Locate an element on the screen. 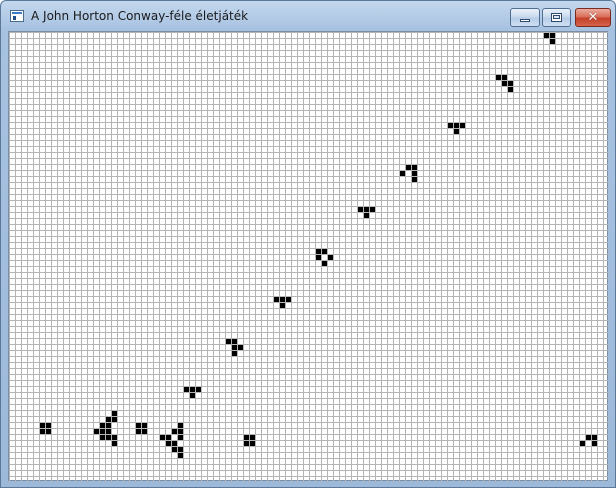 The height and width of the screenshot is (488, 616). minimize-button is located at coordinates (525, 17).